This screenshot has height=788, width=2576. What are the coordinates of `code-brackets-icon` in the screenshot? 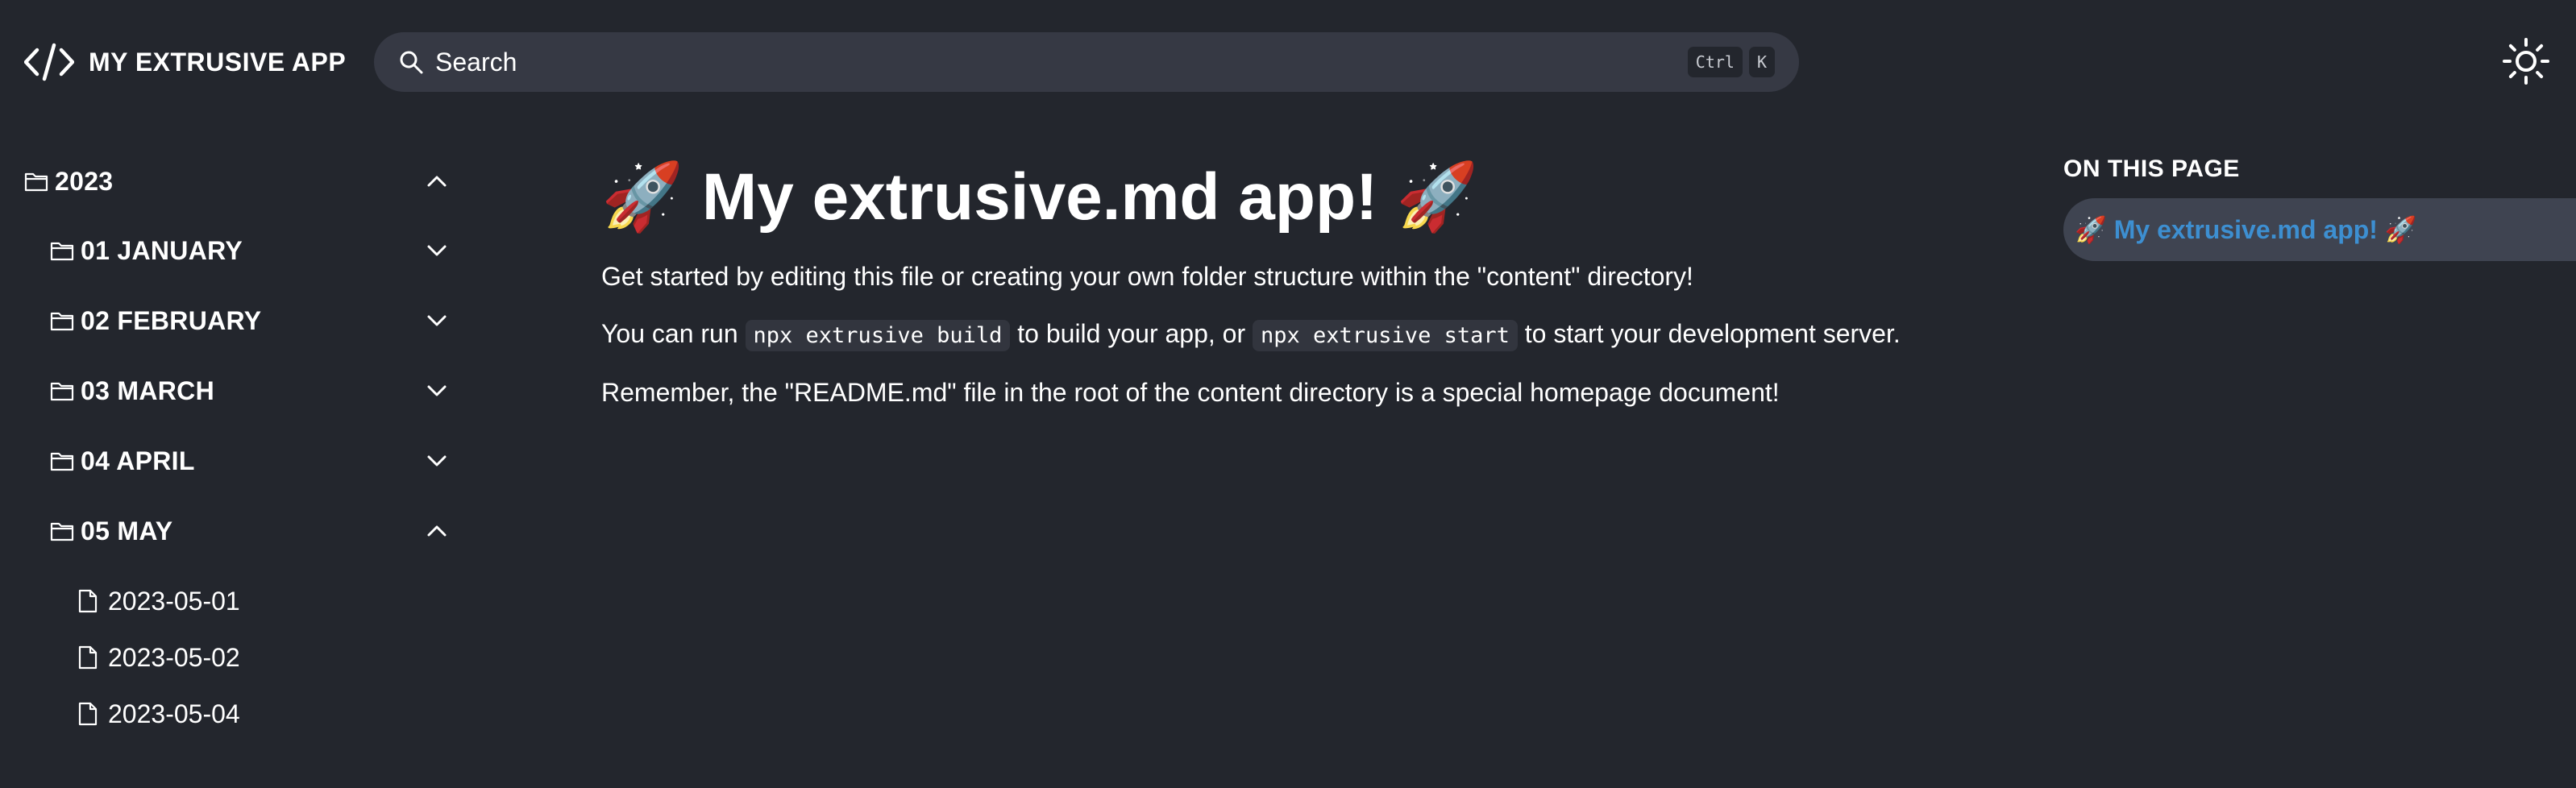 It's located at (49, 62).